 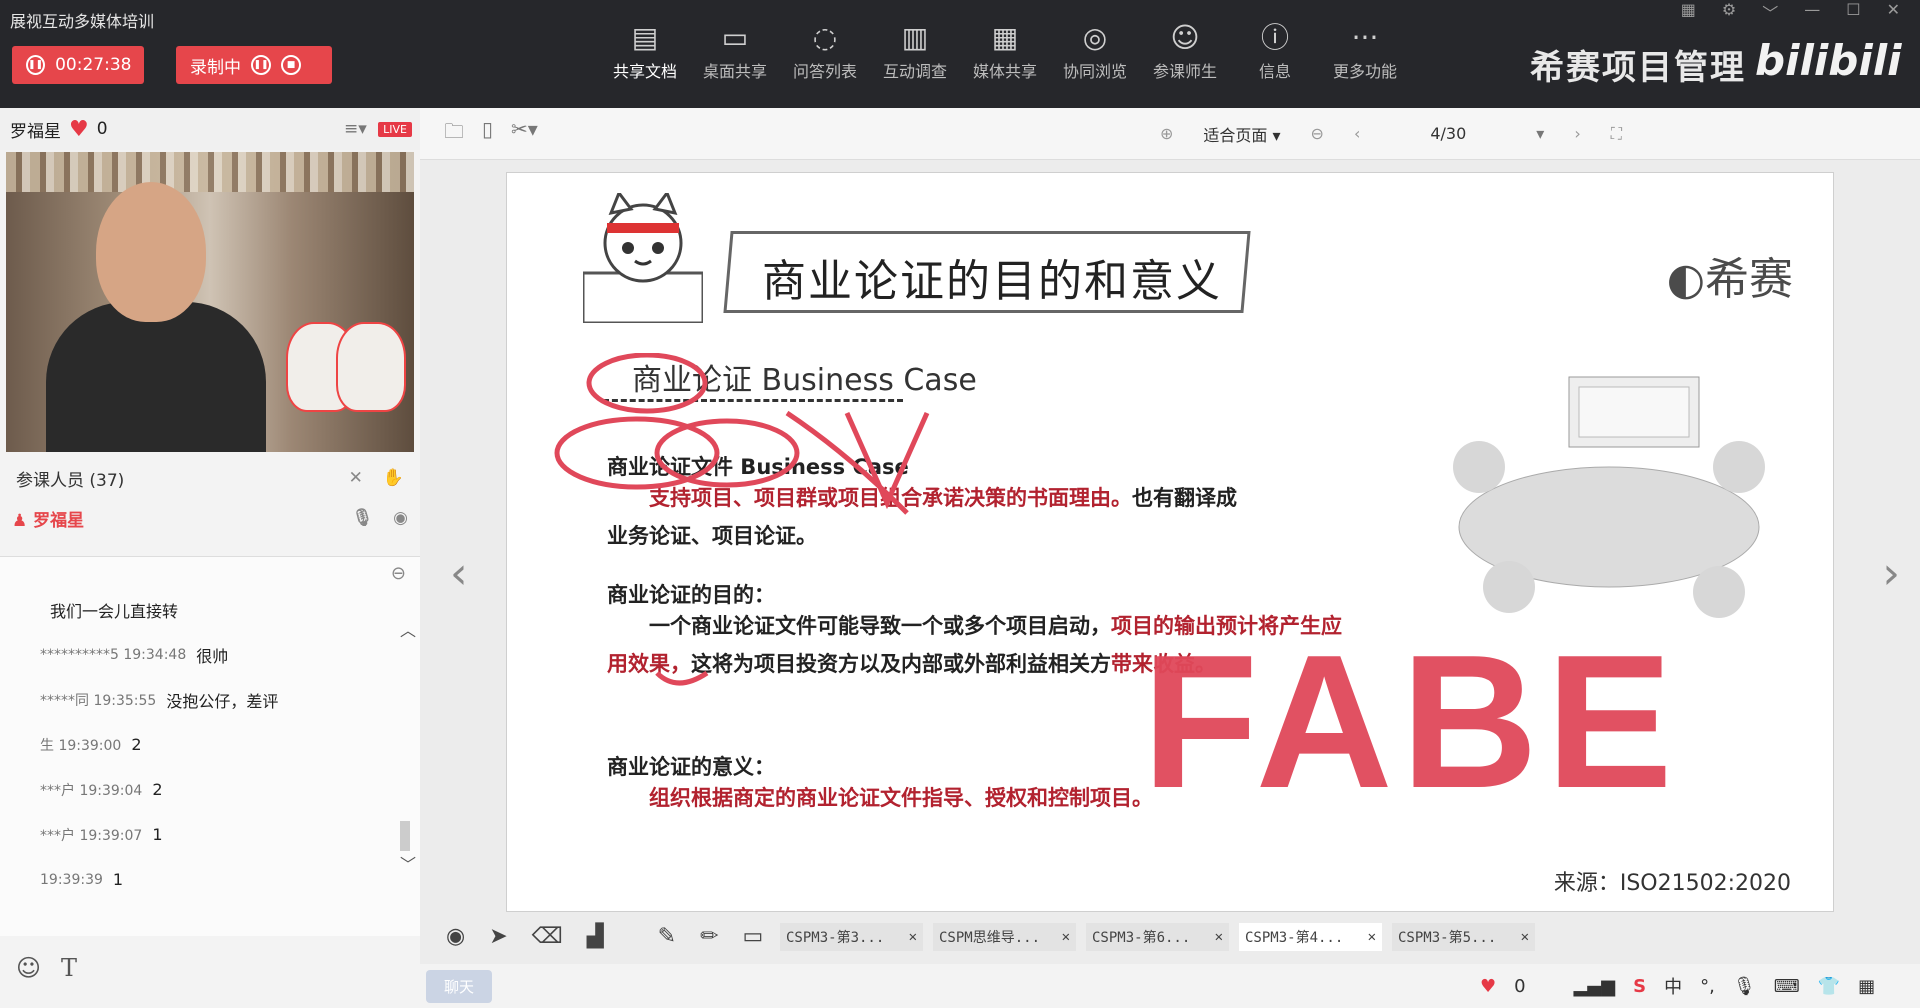 I want to click on maximize-icon: ☐, so click(x=1853, y=12).